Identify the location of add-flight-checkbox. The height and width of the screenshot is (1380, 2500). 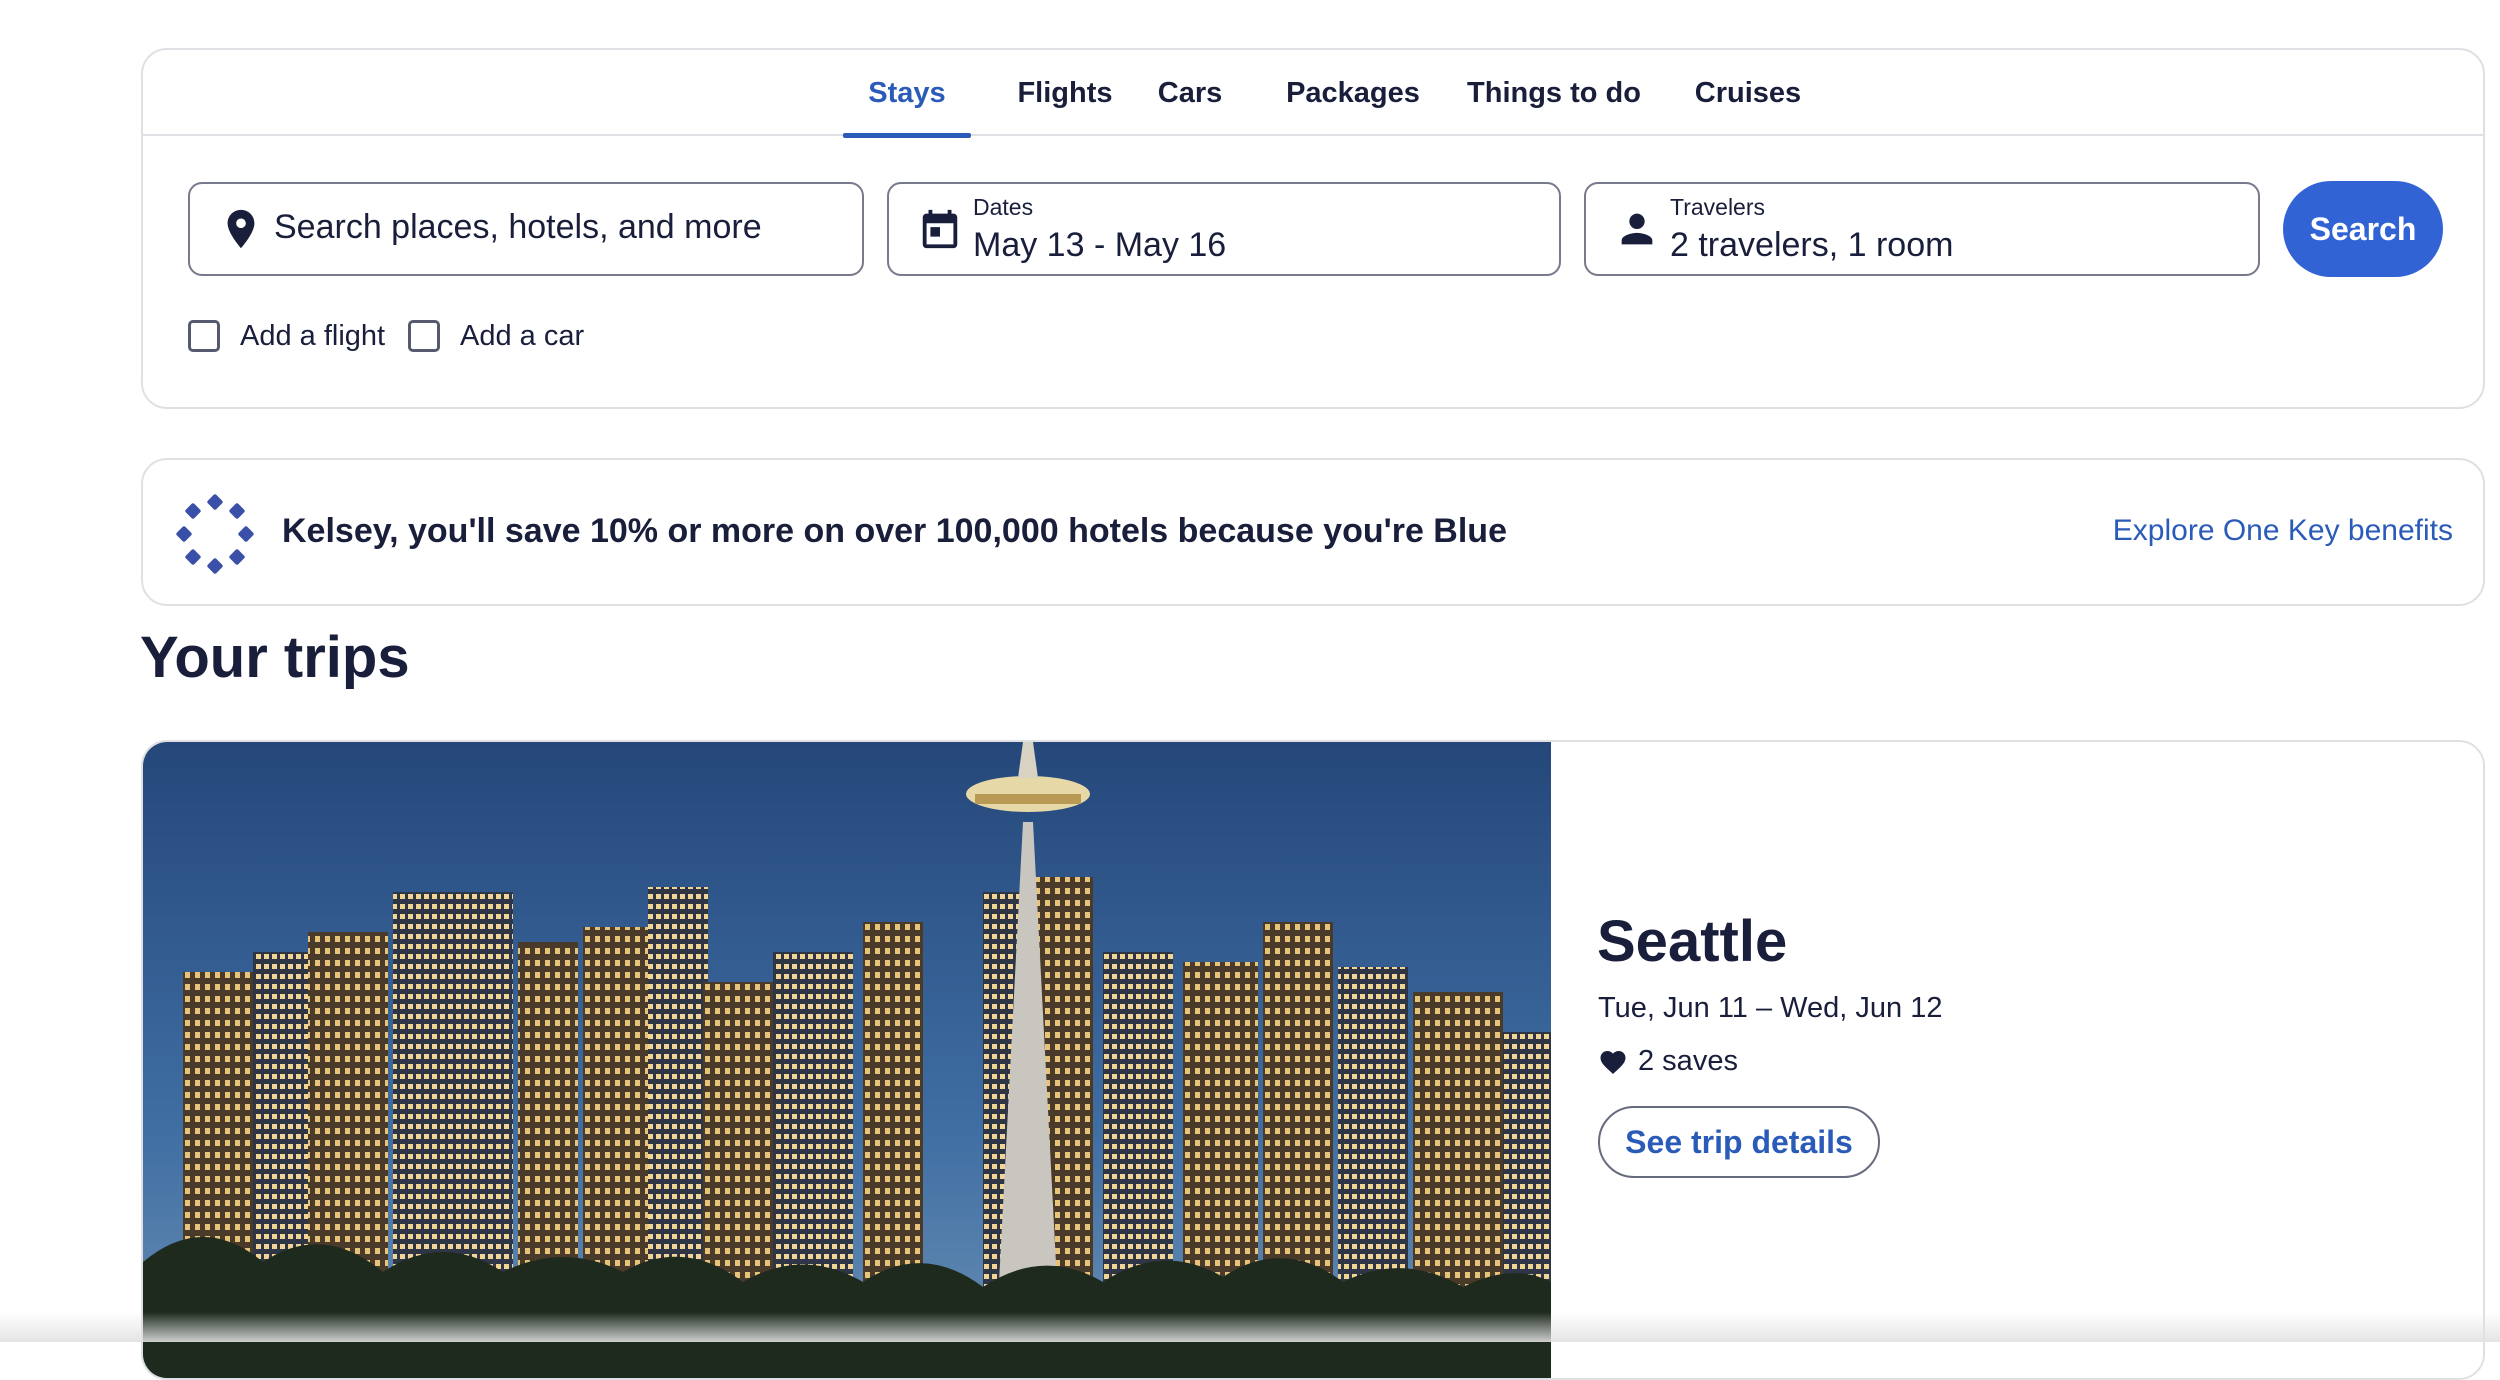
(204, 336).